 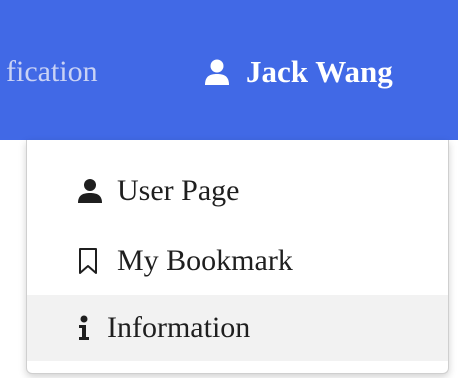 What do you see at coordinates (205, 260) in the screenshot?
I see `menu-item-label: My Bookmark` at bounding box center [205, 260].